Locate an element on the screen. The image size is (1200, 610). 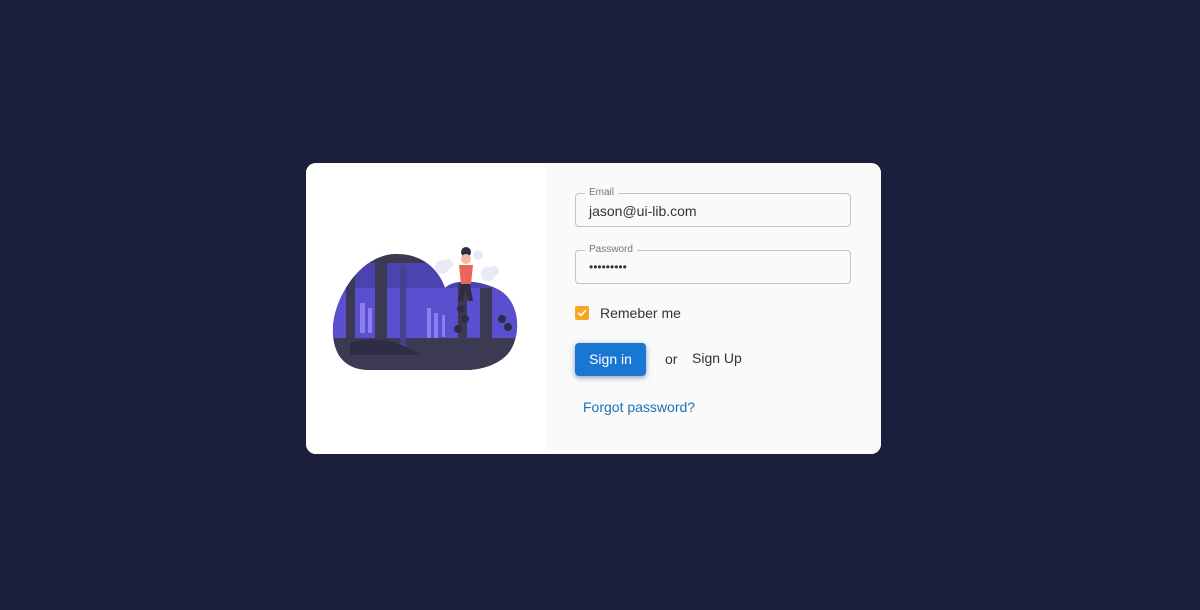
remember-me-checkbox is located at coordinates (582, 313).